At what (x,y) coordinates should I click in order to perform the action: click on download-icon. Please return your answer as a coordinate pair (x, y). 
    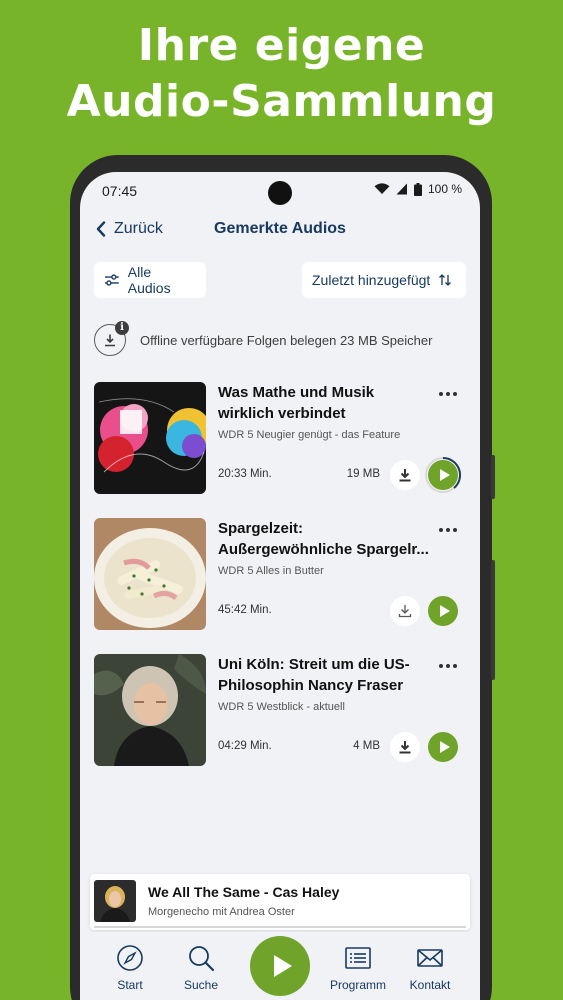
    Looking at the image, I should click on (405, 611).